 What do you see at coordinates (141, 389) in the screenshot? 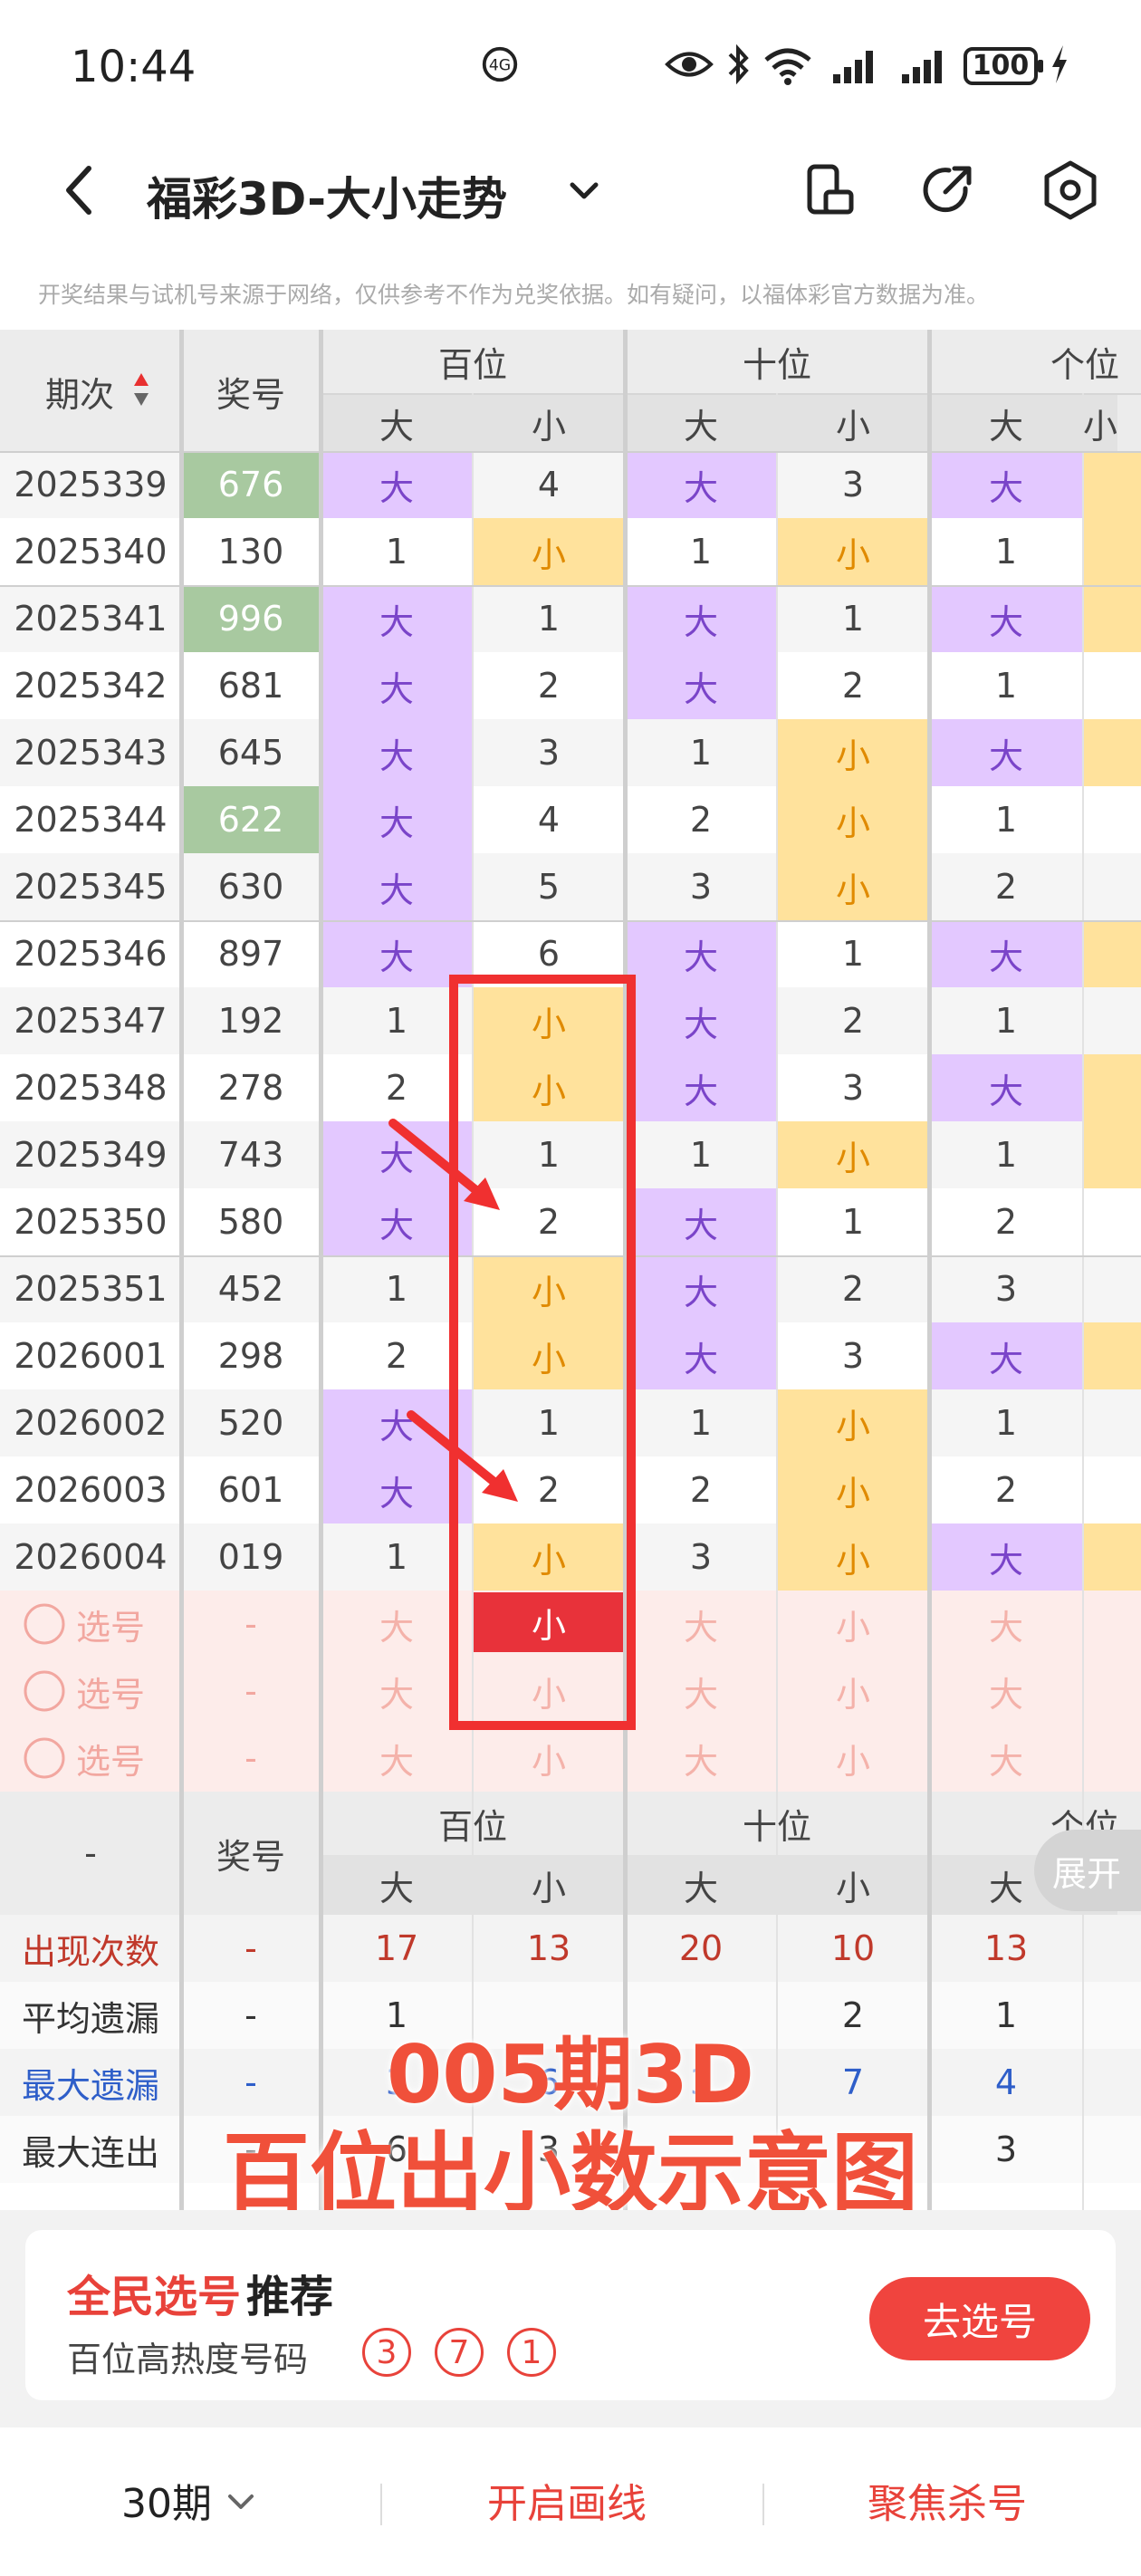
I see `sort-icon` at bounding box center [141, 389].